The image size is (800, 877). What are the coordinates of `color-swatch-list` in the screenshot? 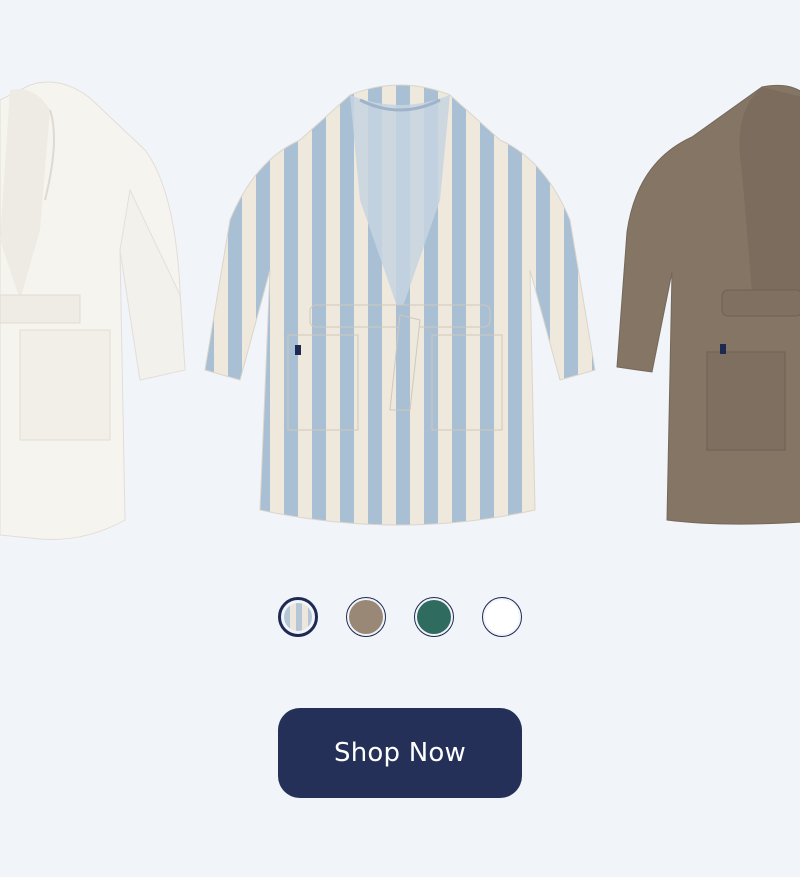 It's located at (400, 617).